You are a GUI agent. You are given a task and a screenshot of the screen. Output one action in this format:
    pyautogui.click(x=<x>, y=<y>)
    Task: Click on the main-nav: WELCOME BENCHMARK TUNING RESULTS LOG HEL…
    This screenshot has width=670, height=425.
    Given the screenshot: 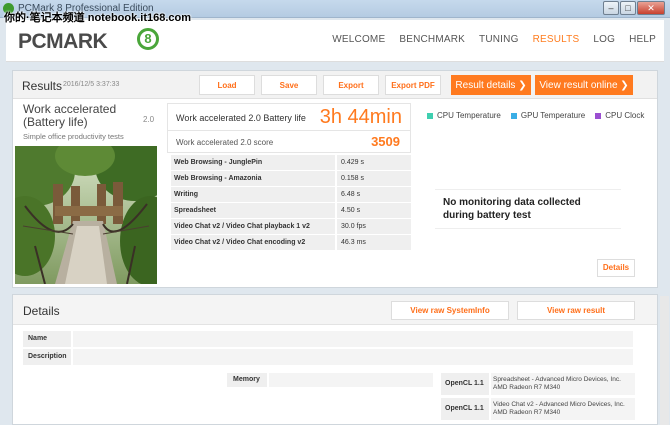 What is the action you would take?
    pyautogui.click(x=487, y=39)
    